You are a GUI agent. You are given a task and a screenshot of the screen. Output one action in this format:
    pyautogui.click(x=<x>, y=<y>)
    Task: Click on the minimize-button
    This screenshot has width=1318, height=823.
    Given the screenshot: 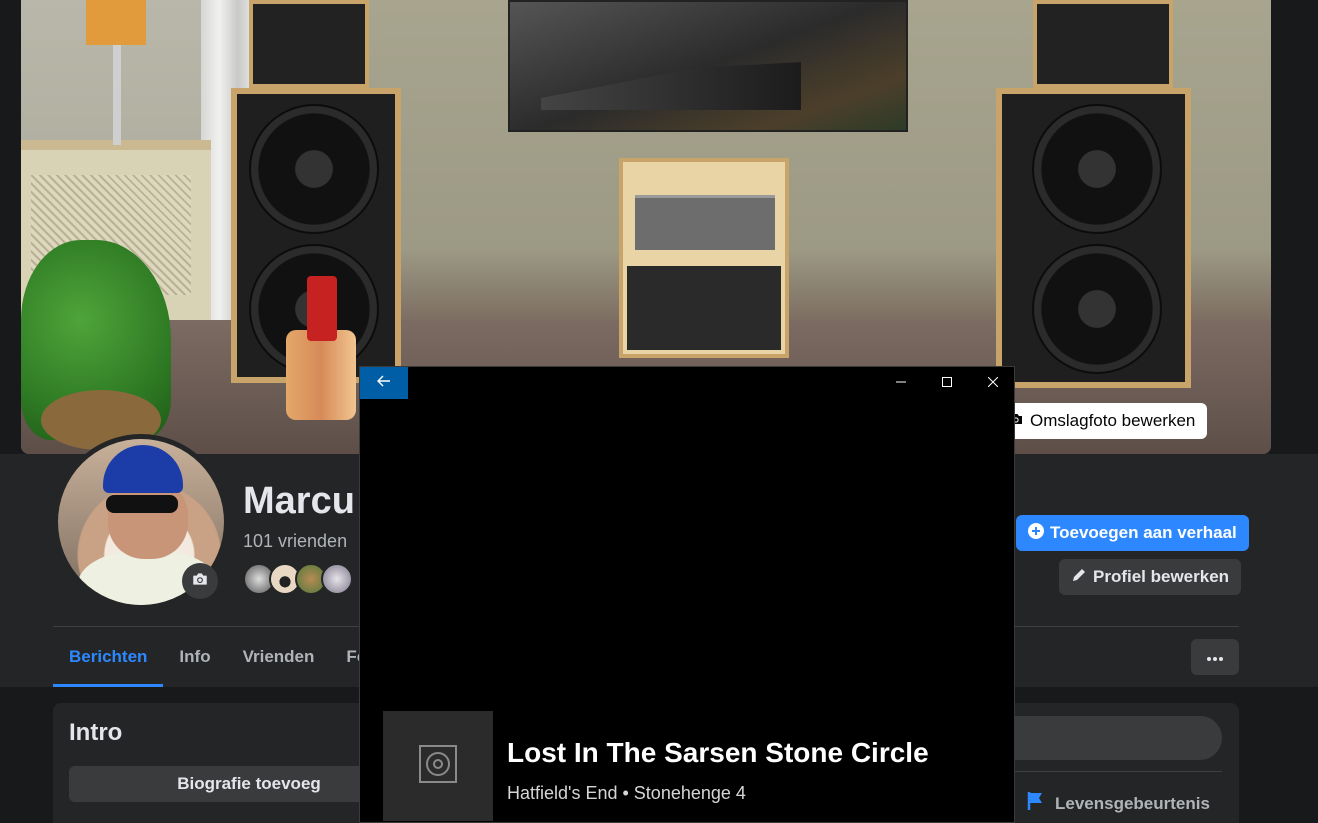 What is the action you would take?
    pyautogui.click(x=901, y=383)
    